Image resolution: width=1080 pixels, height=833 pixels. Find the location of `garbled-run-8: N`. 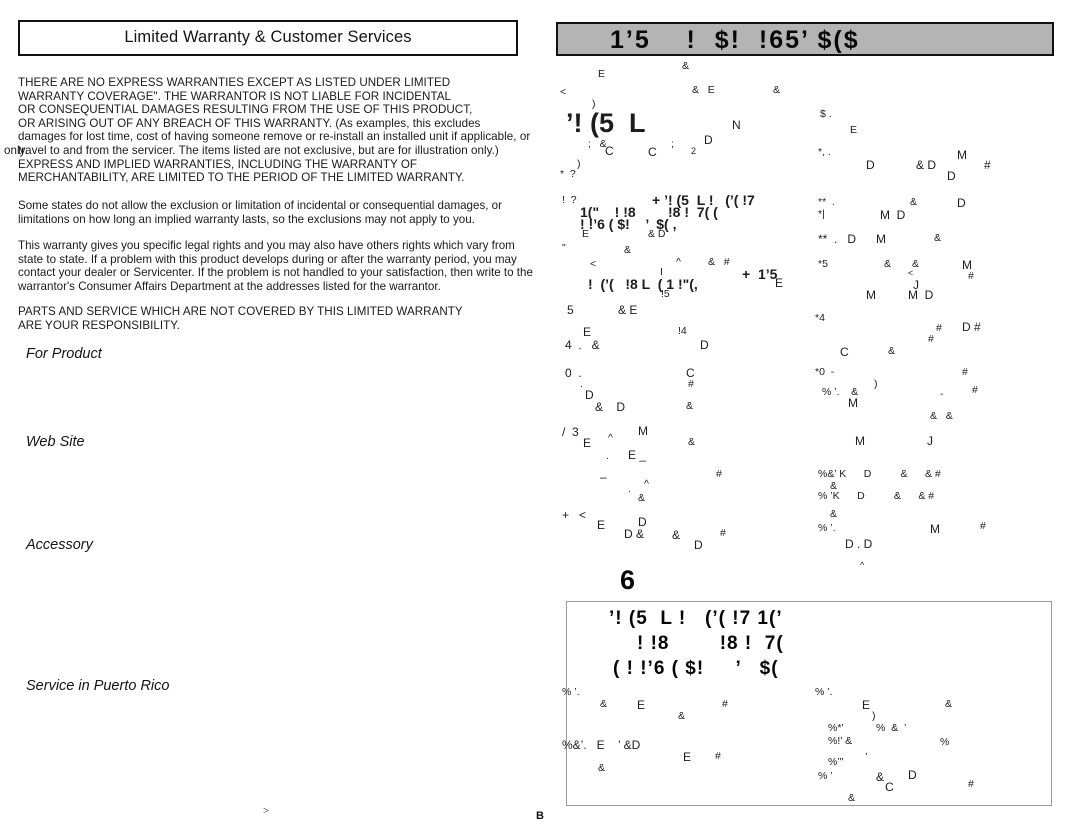

garbled-run-8: N is located at coordinates (736, 125).